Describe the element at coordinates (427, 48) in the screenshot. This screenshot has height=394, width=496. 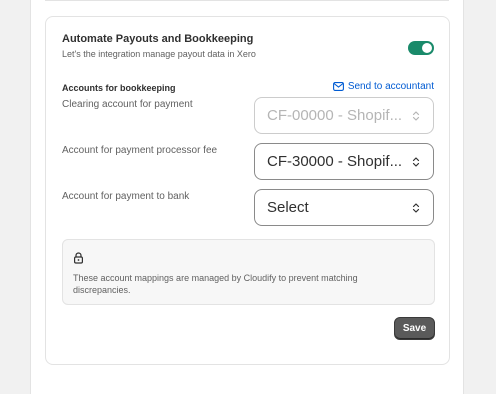
I see `toggle-knob` at that location.